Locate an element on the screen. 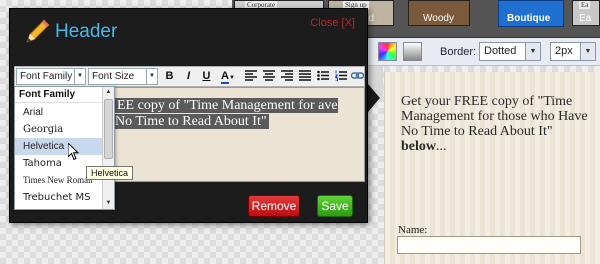  justify-button is located at coordinates (304, 76).